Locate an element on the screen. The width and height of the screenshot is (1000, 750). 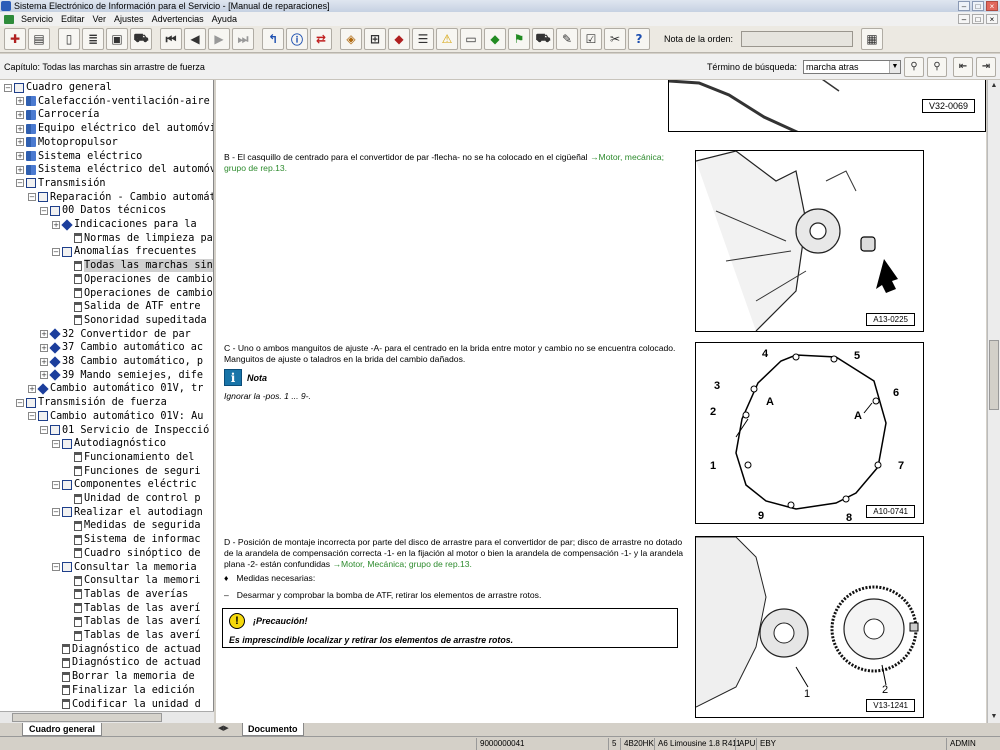
notes-icon: ≣ is located at coordinates (93, 39).